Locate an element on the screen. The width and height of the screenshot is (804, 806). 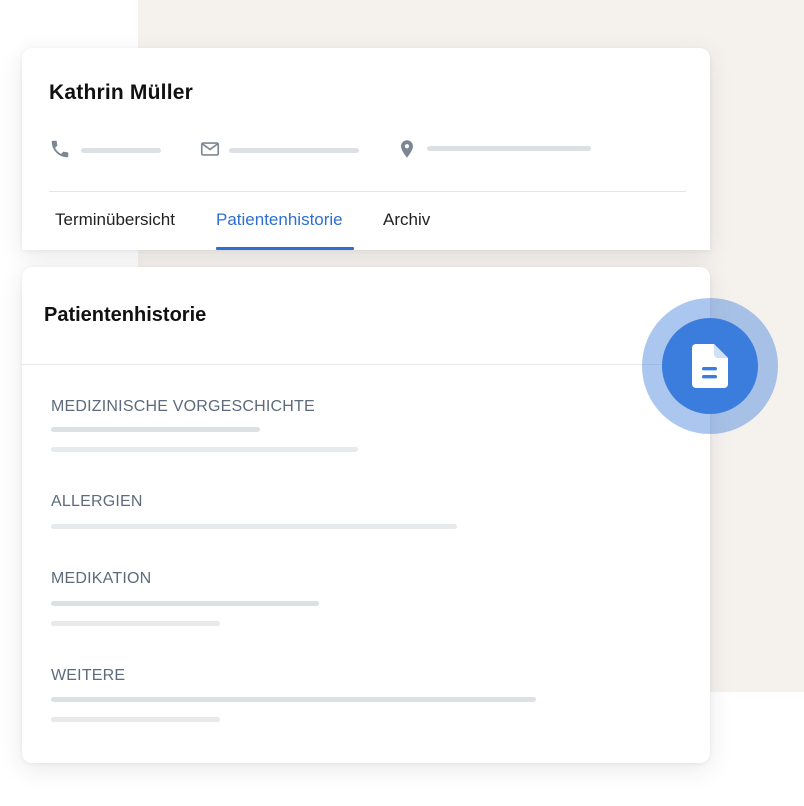
mail-icon is located at coordinates (210, 149).